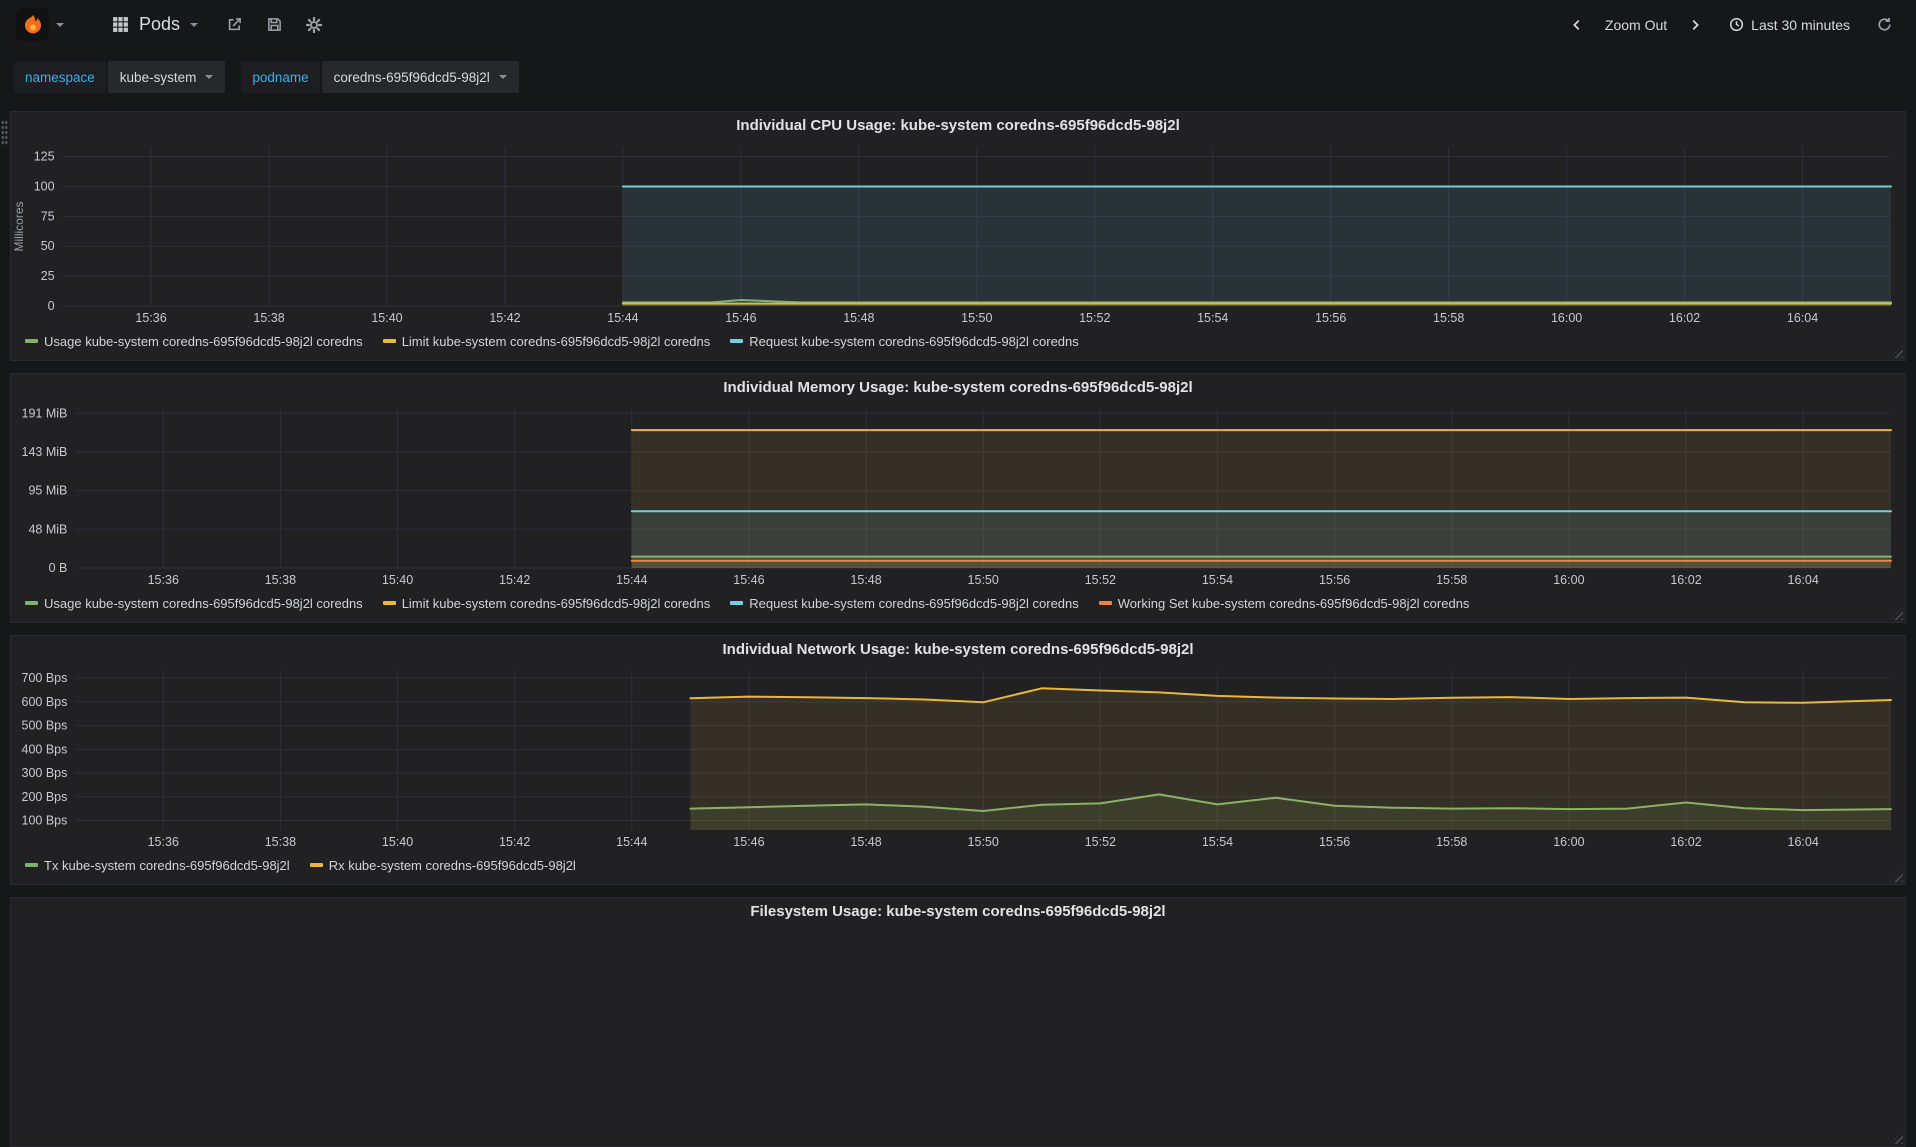 This screenshot has height=1147, width=1916. What do you see at coordinates (1451, 842) in the screenshot?
I see `svg-text: 15:58` at bounding box center [1451, 842].